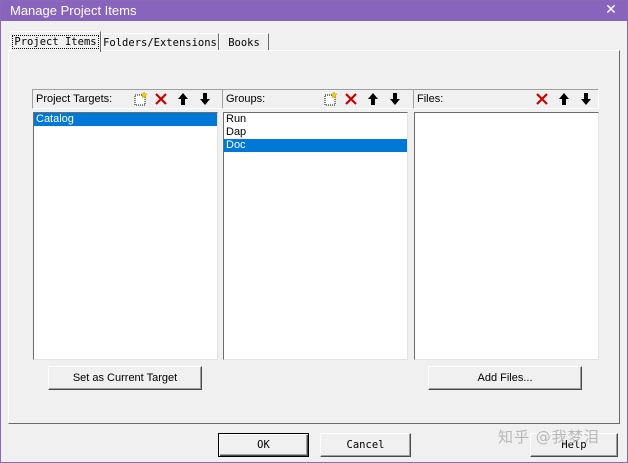 The image size is (628, 463). I want to click on list-item: Run, so click(315, 119).